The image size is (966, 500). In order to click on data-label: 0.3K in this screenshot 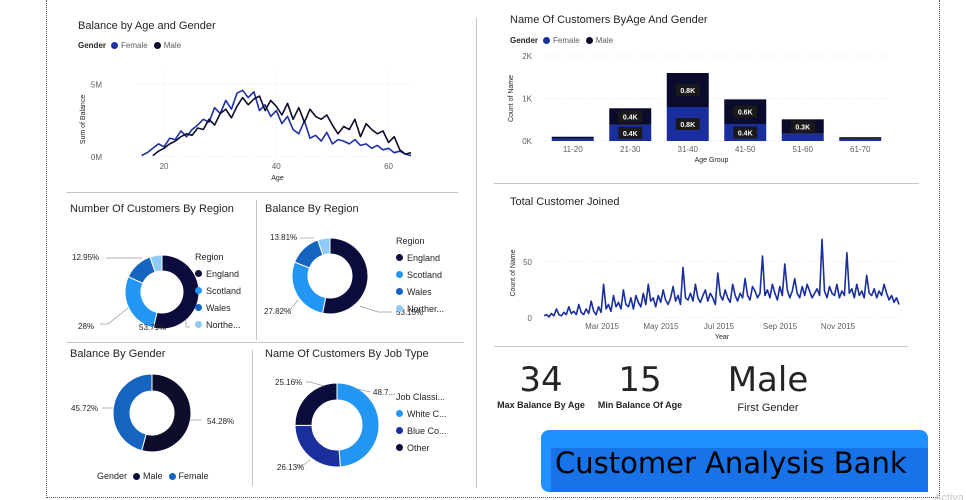, I will do `click(802, 128)`.